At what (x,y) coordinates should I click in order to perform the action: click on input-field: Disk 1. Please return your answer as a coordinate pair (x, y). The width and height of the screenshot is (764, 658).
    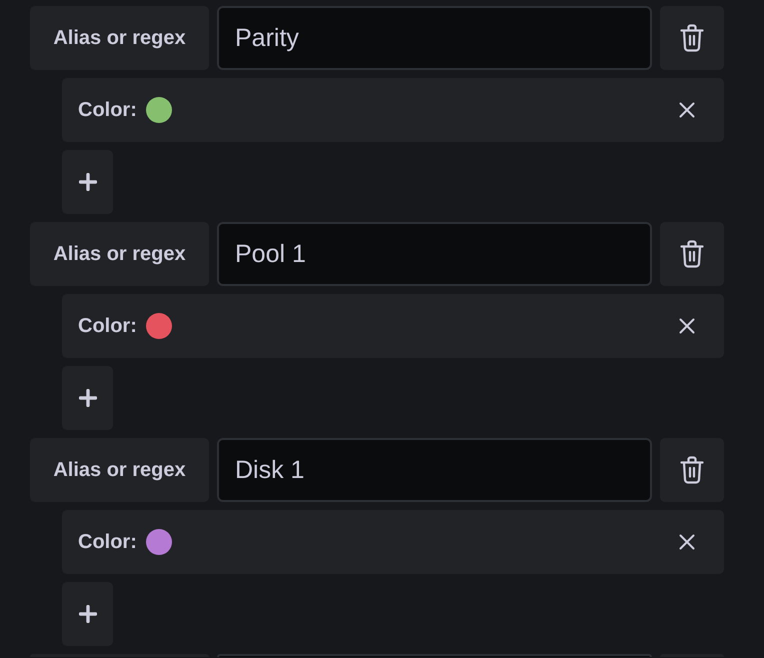
    Looking at the image, I should click on (434, 470).